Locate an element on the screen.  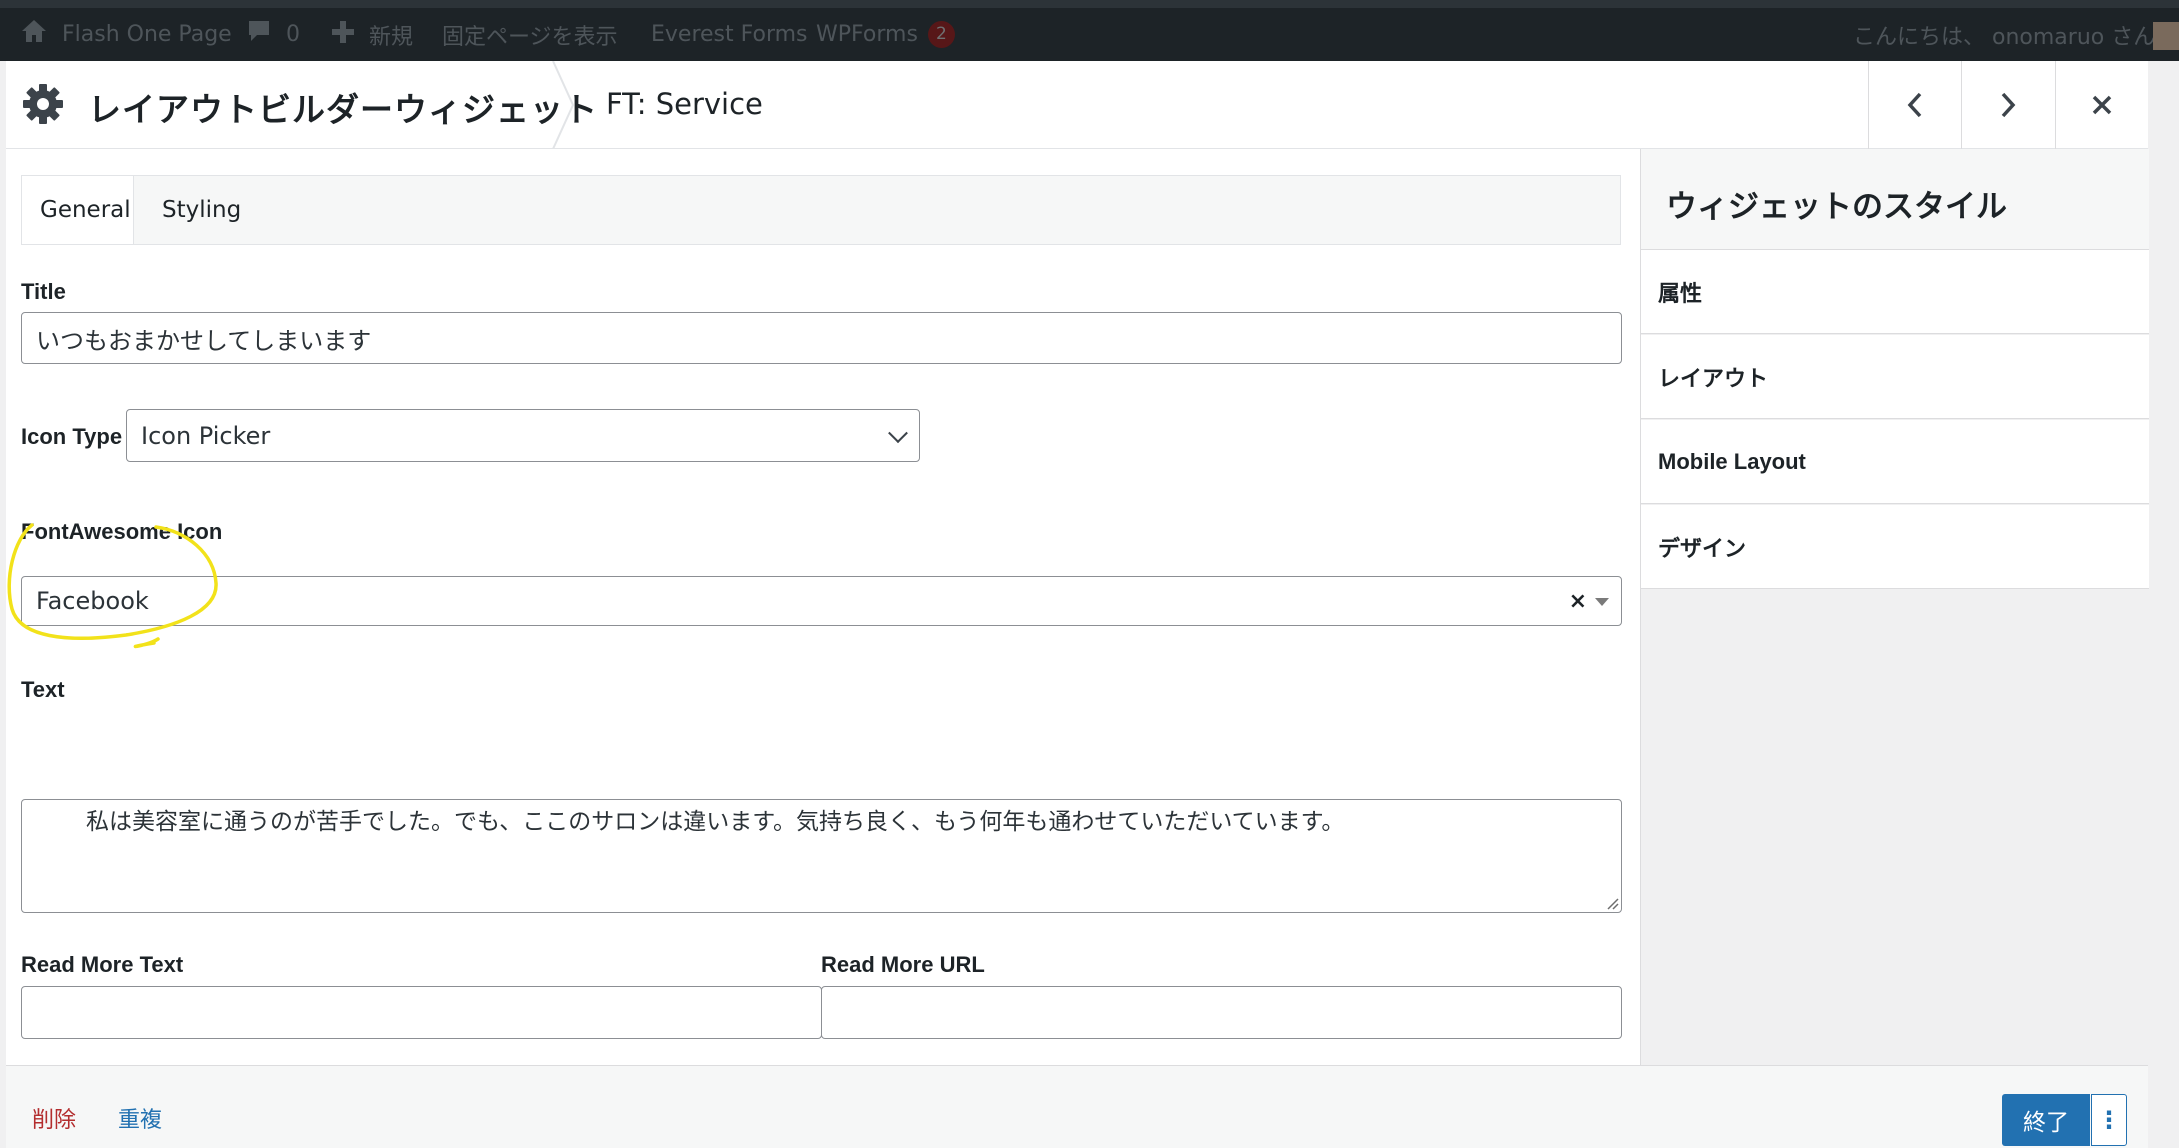
fontawesome-icon-select: Facebook × is located at coordinates (821, 601).